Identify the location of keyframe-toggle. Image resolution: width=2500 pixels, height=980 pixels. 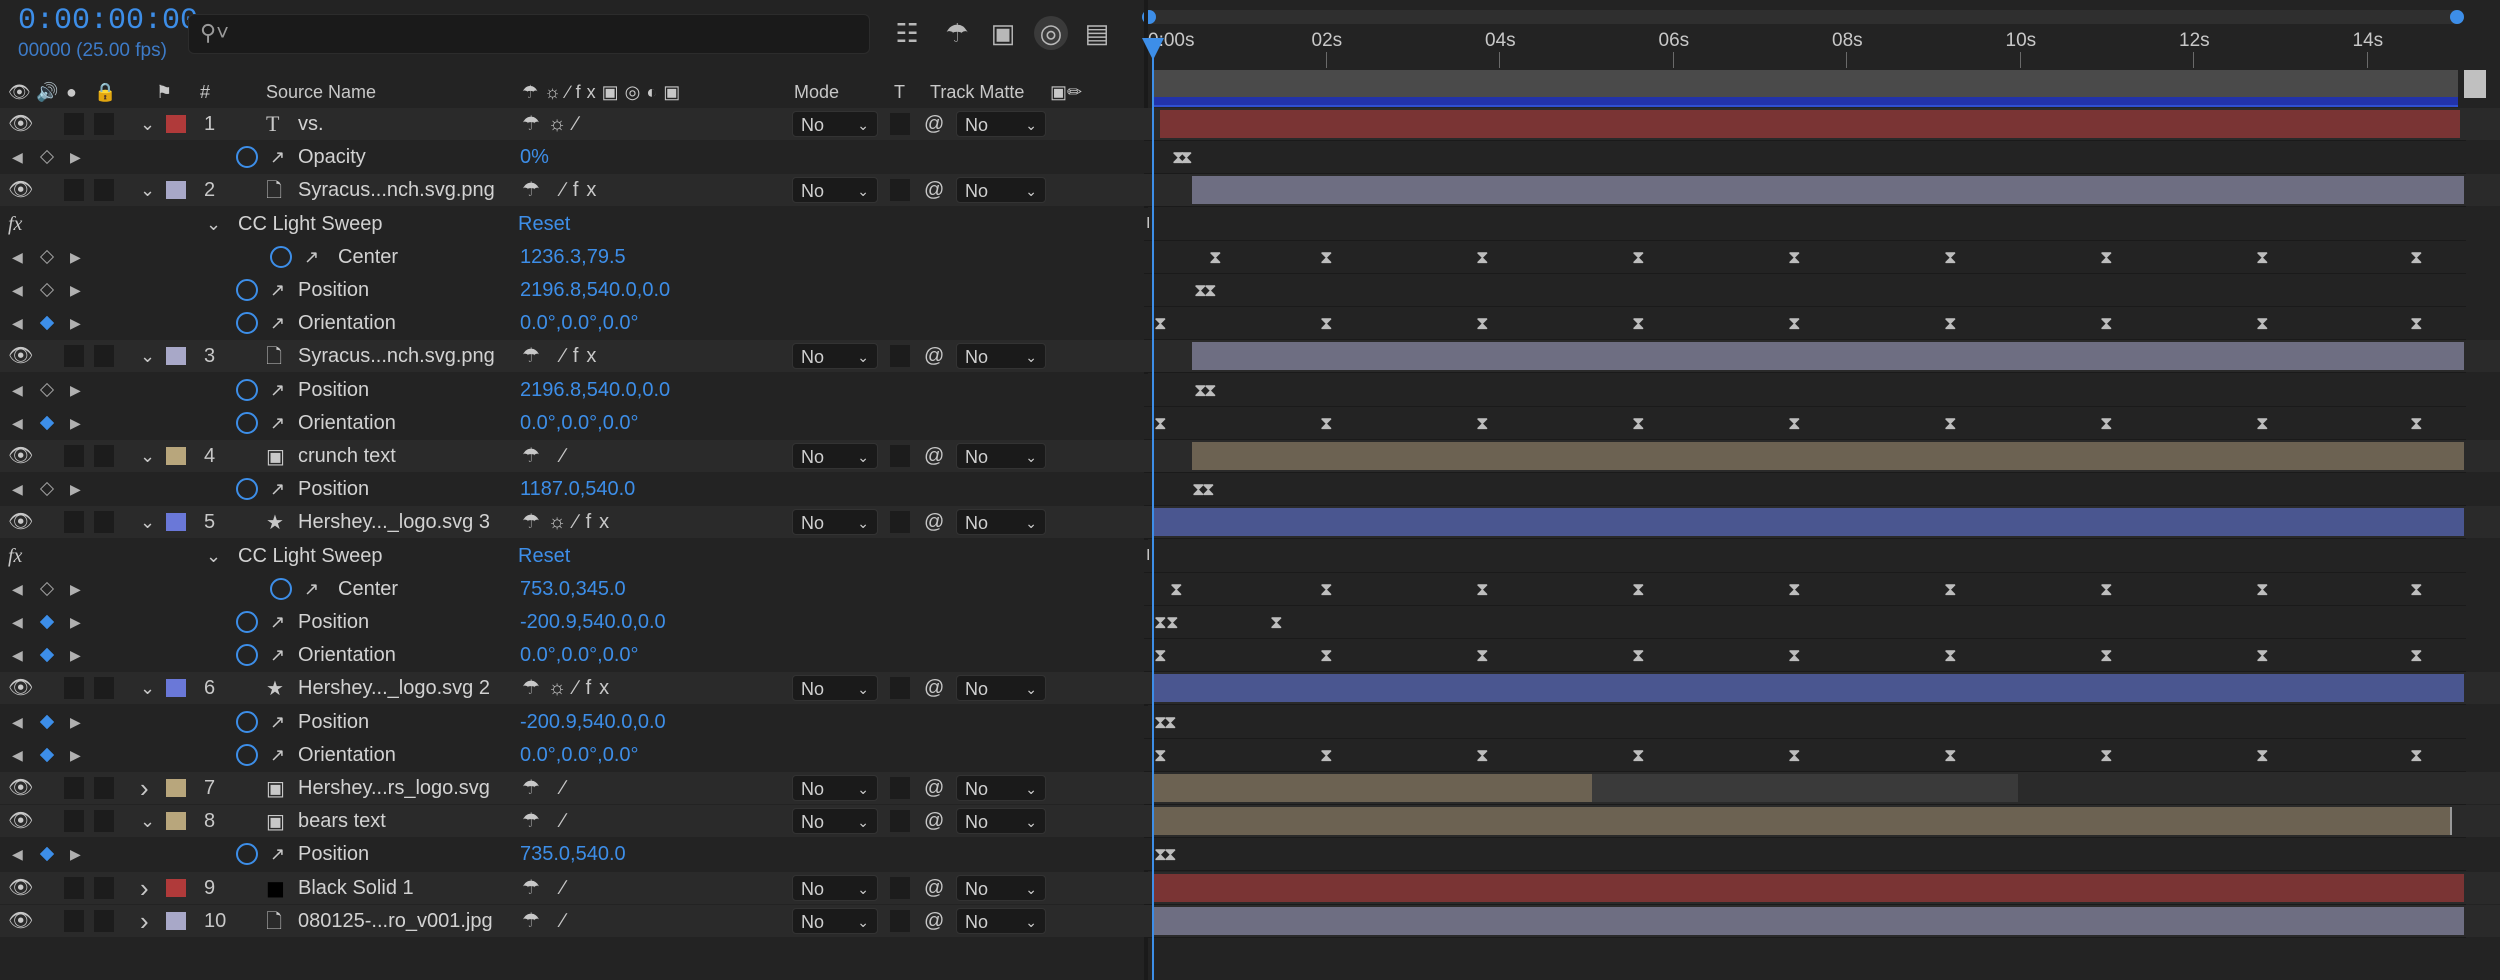
(47, 489).